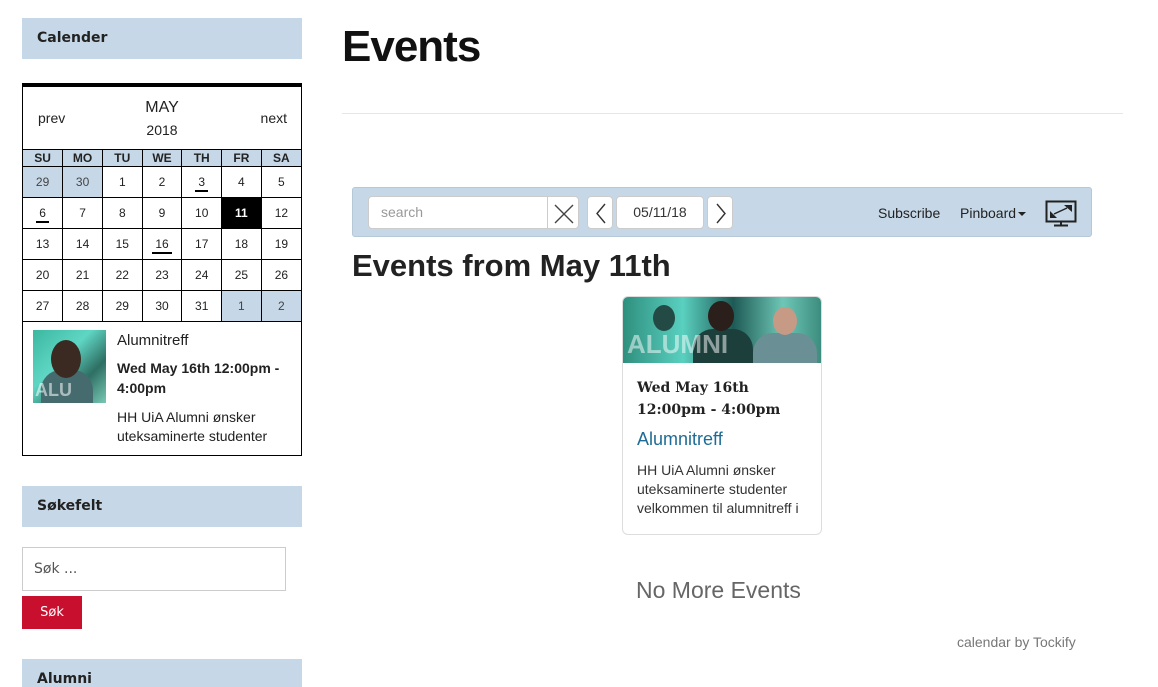 The height and width of the screenshot is (687, 1158). I want to click on calendar-widget-title: Calender, so click(162, 38).